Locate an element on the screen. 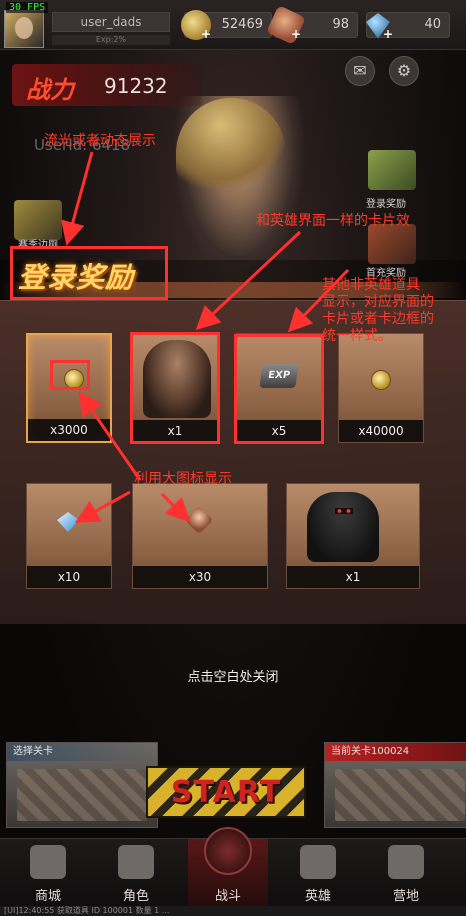 The image size is (466, 916). reward-qty: x3000 is located at coordinates (69, 430).